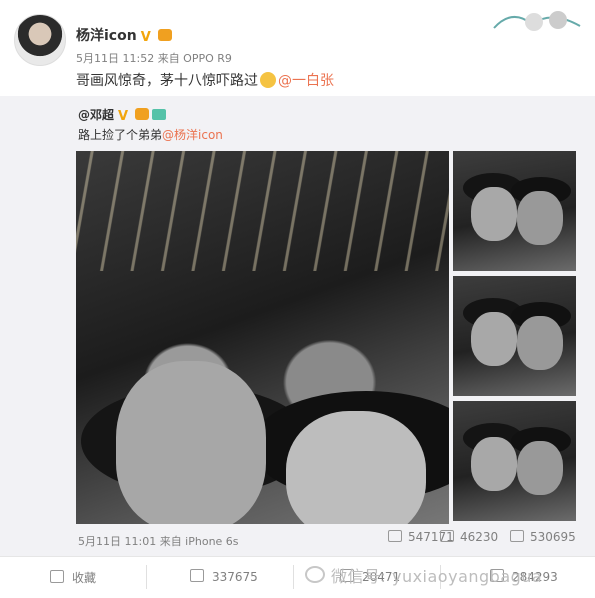  What do you see at coordinates (543, 537) in the screenshot?
I see `quoted-like-count: 530695` at bounding box center [543, 537].